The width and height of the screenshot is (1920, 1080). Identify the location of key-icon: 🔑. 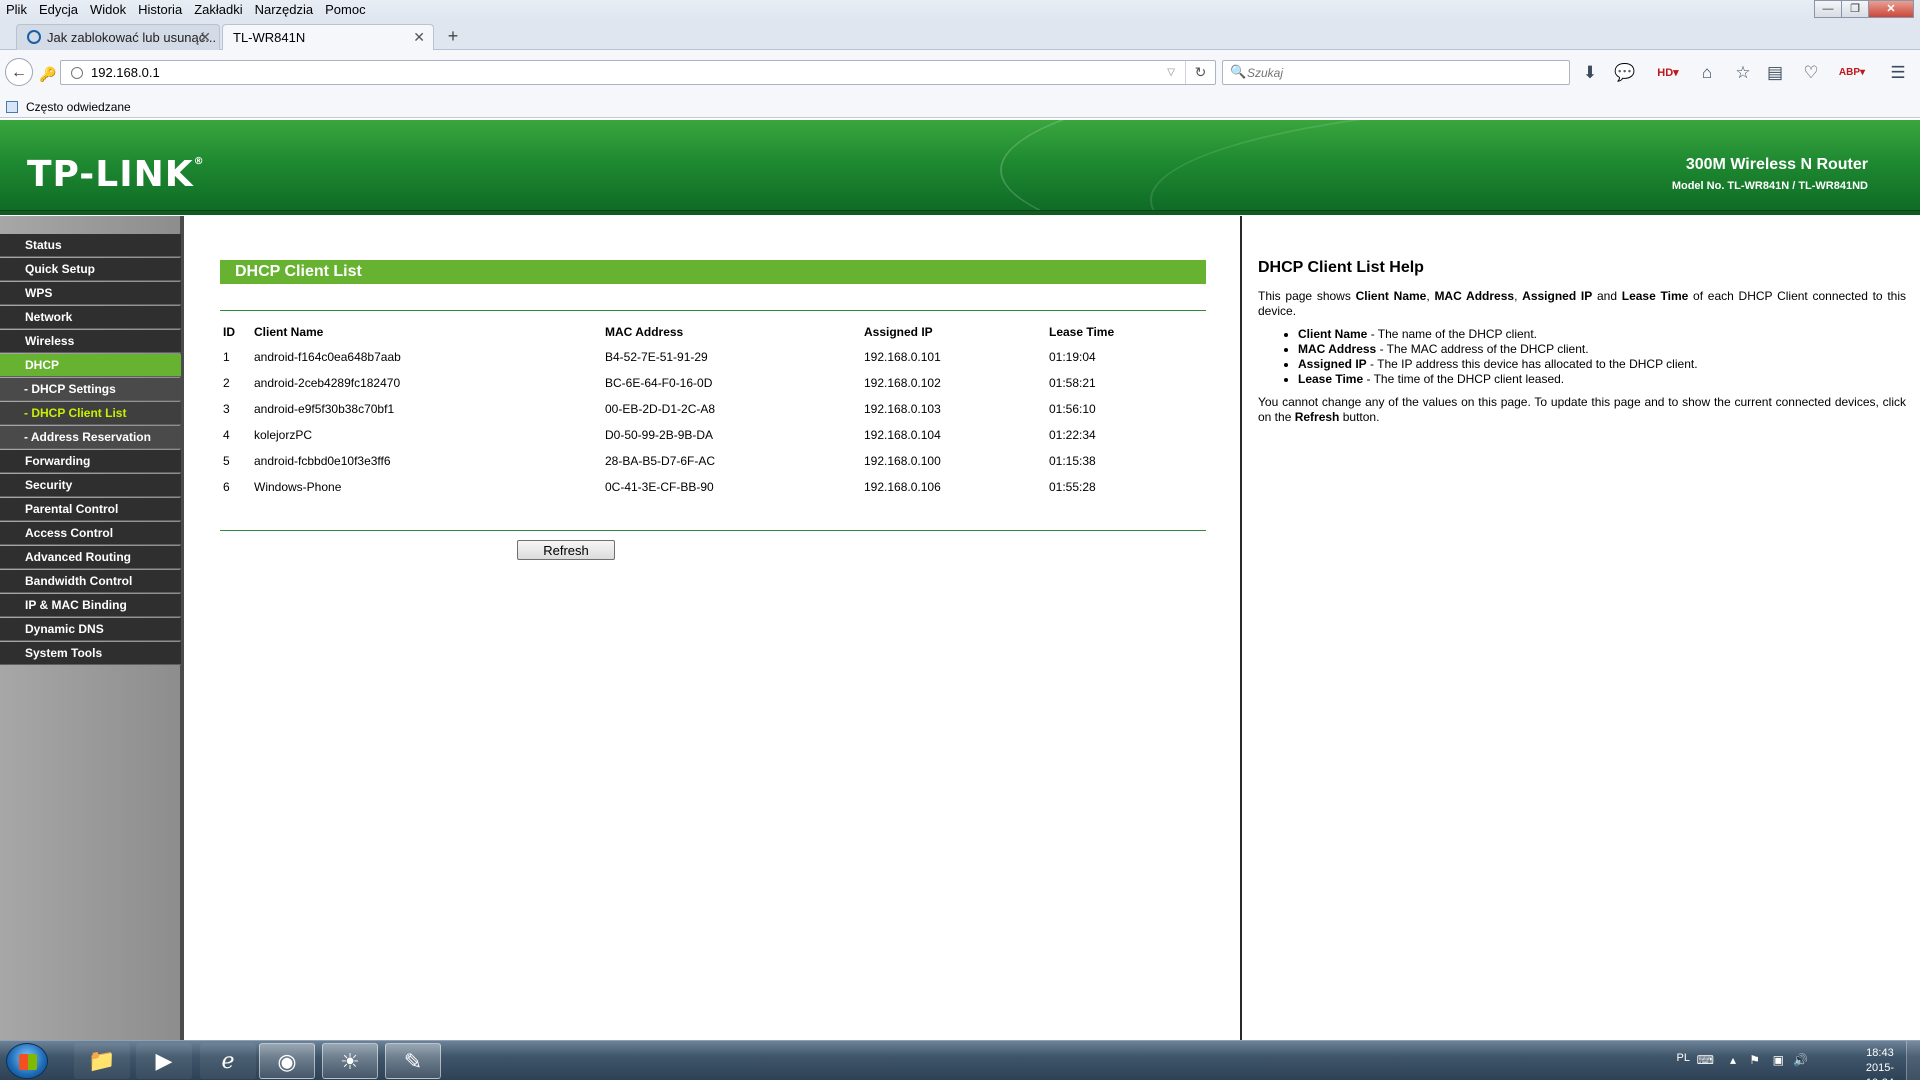
(48, 72).